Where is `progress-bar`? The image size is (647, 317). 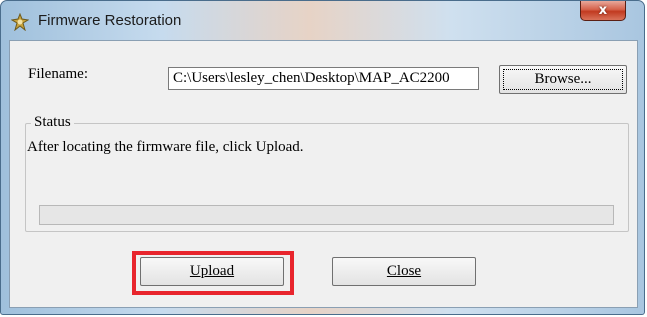
progress-bar is located at coordinates (326, 215).